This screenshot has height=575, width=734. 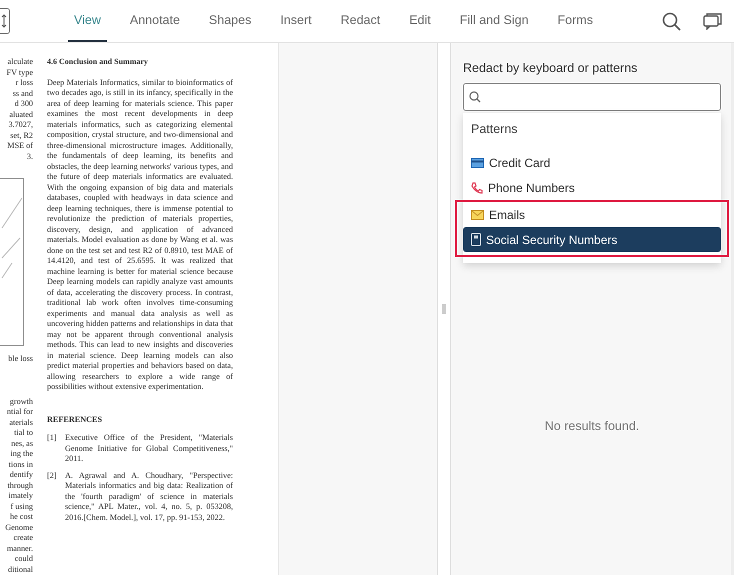 I want to click on panel-title: Redact by keyboard or patterns, so click(x=550, y=68).